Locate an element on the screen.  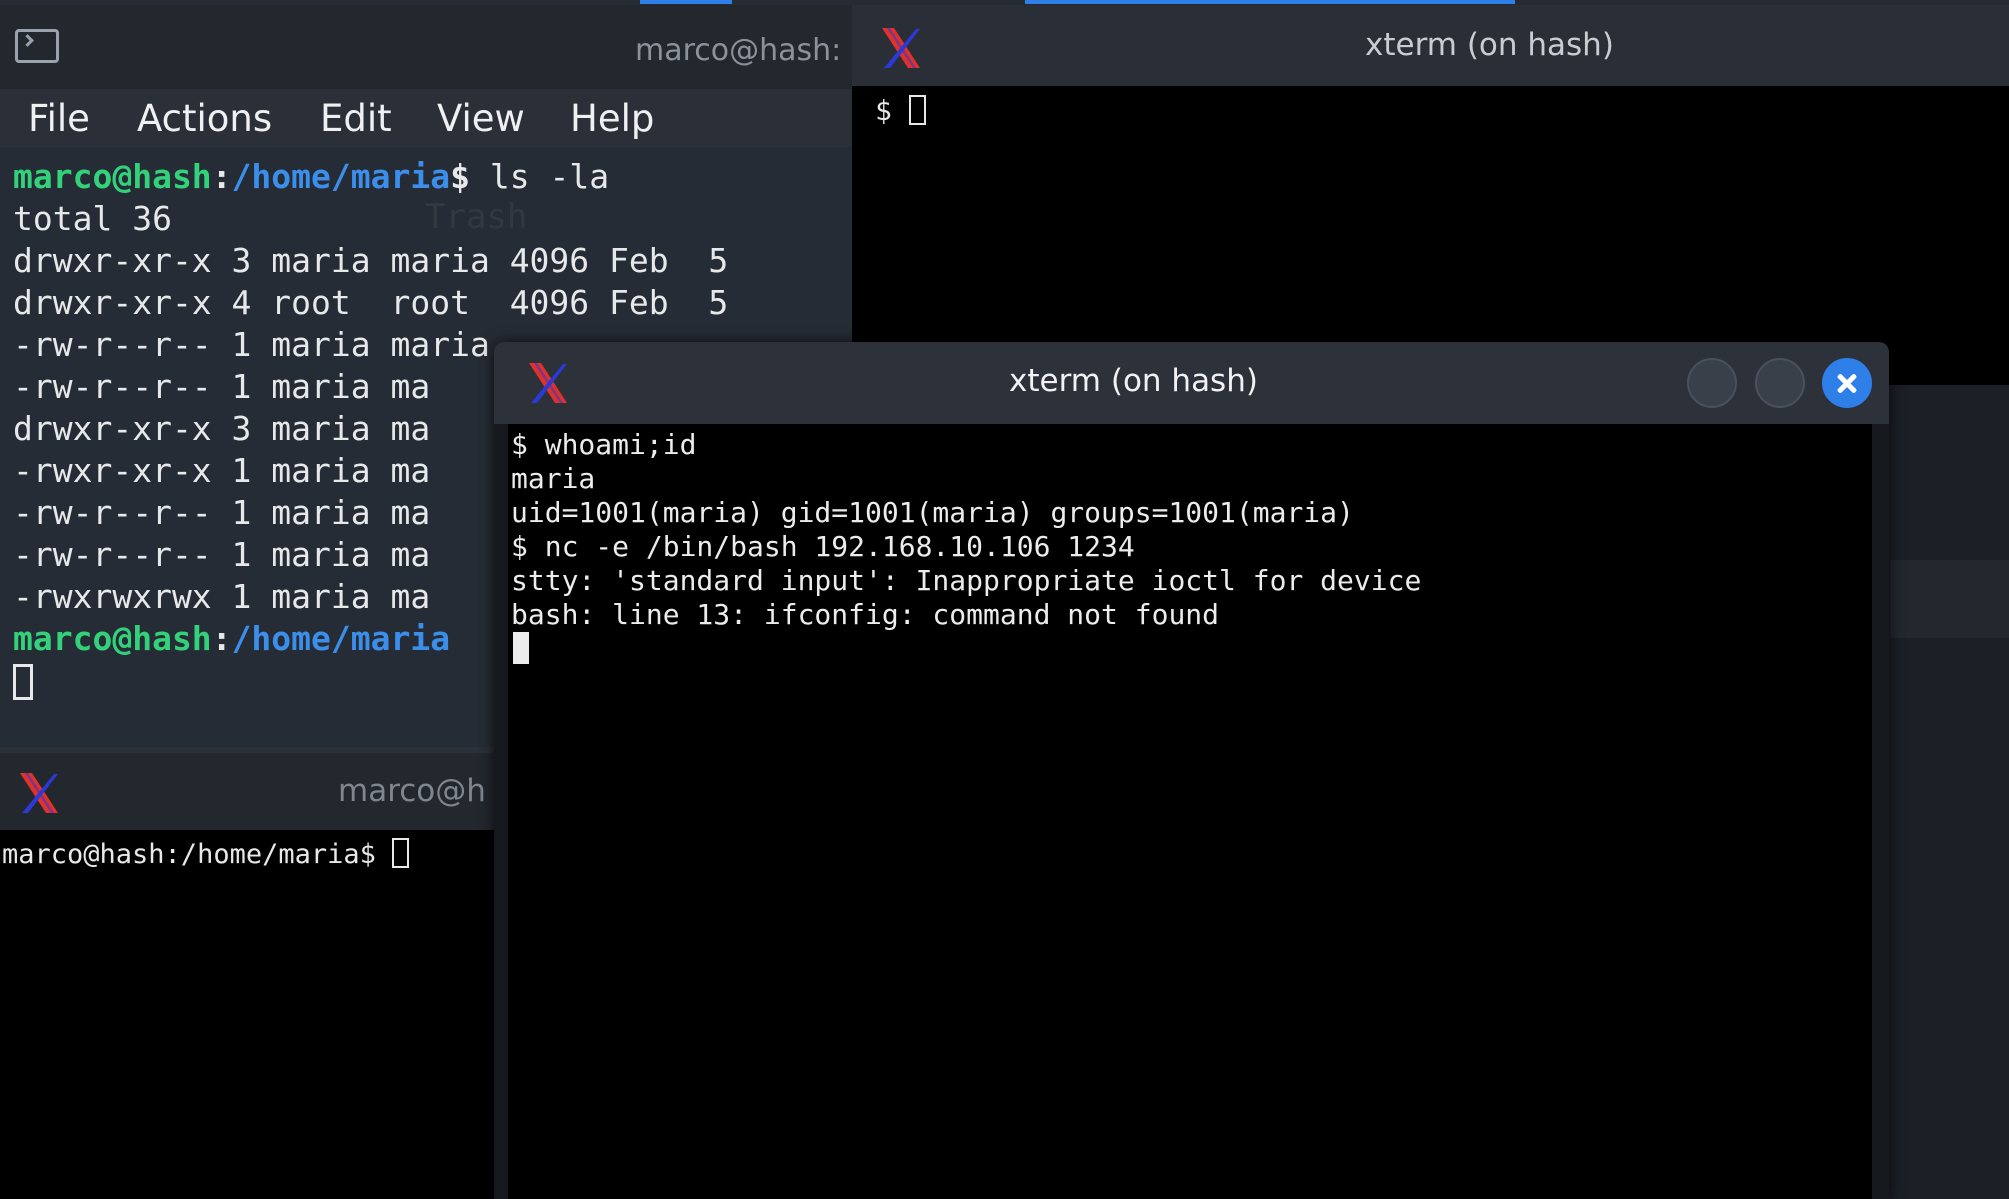
terminal-output: marco@hash:/home/maria$ is located at coordinates (250, 1014).